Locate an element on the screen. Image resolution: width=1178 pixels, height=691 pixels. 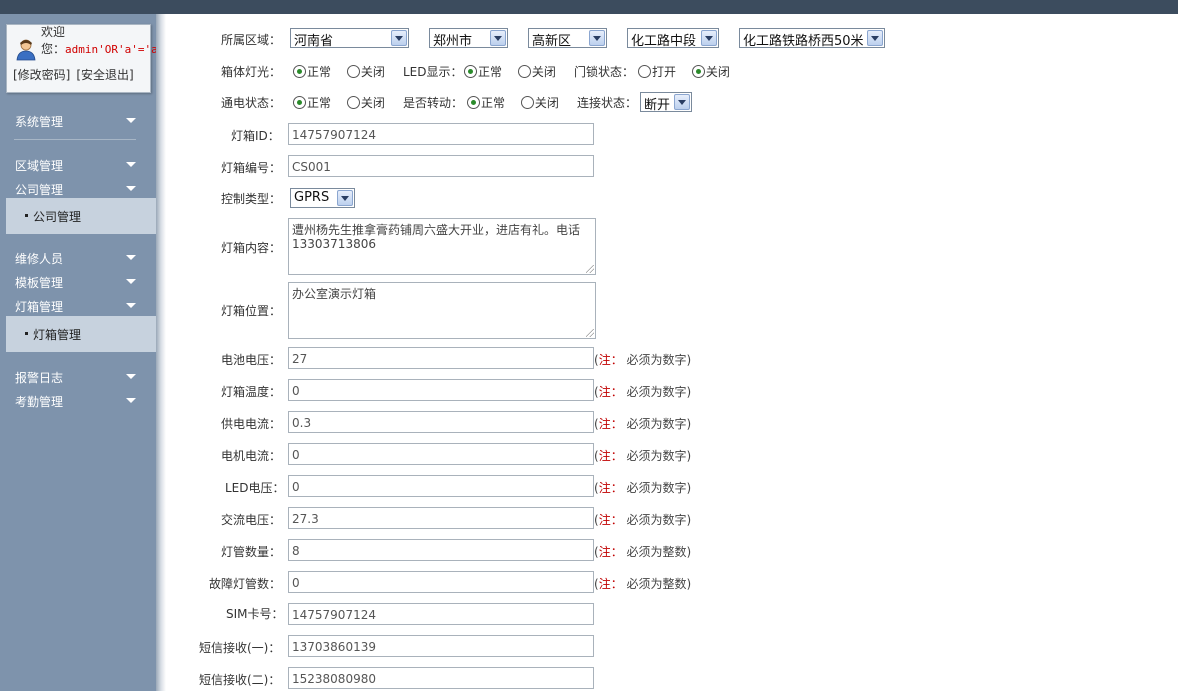
door-lock-close-radio is located at coordinates (698, 71).